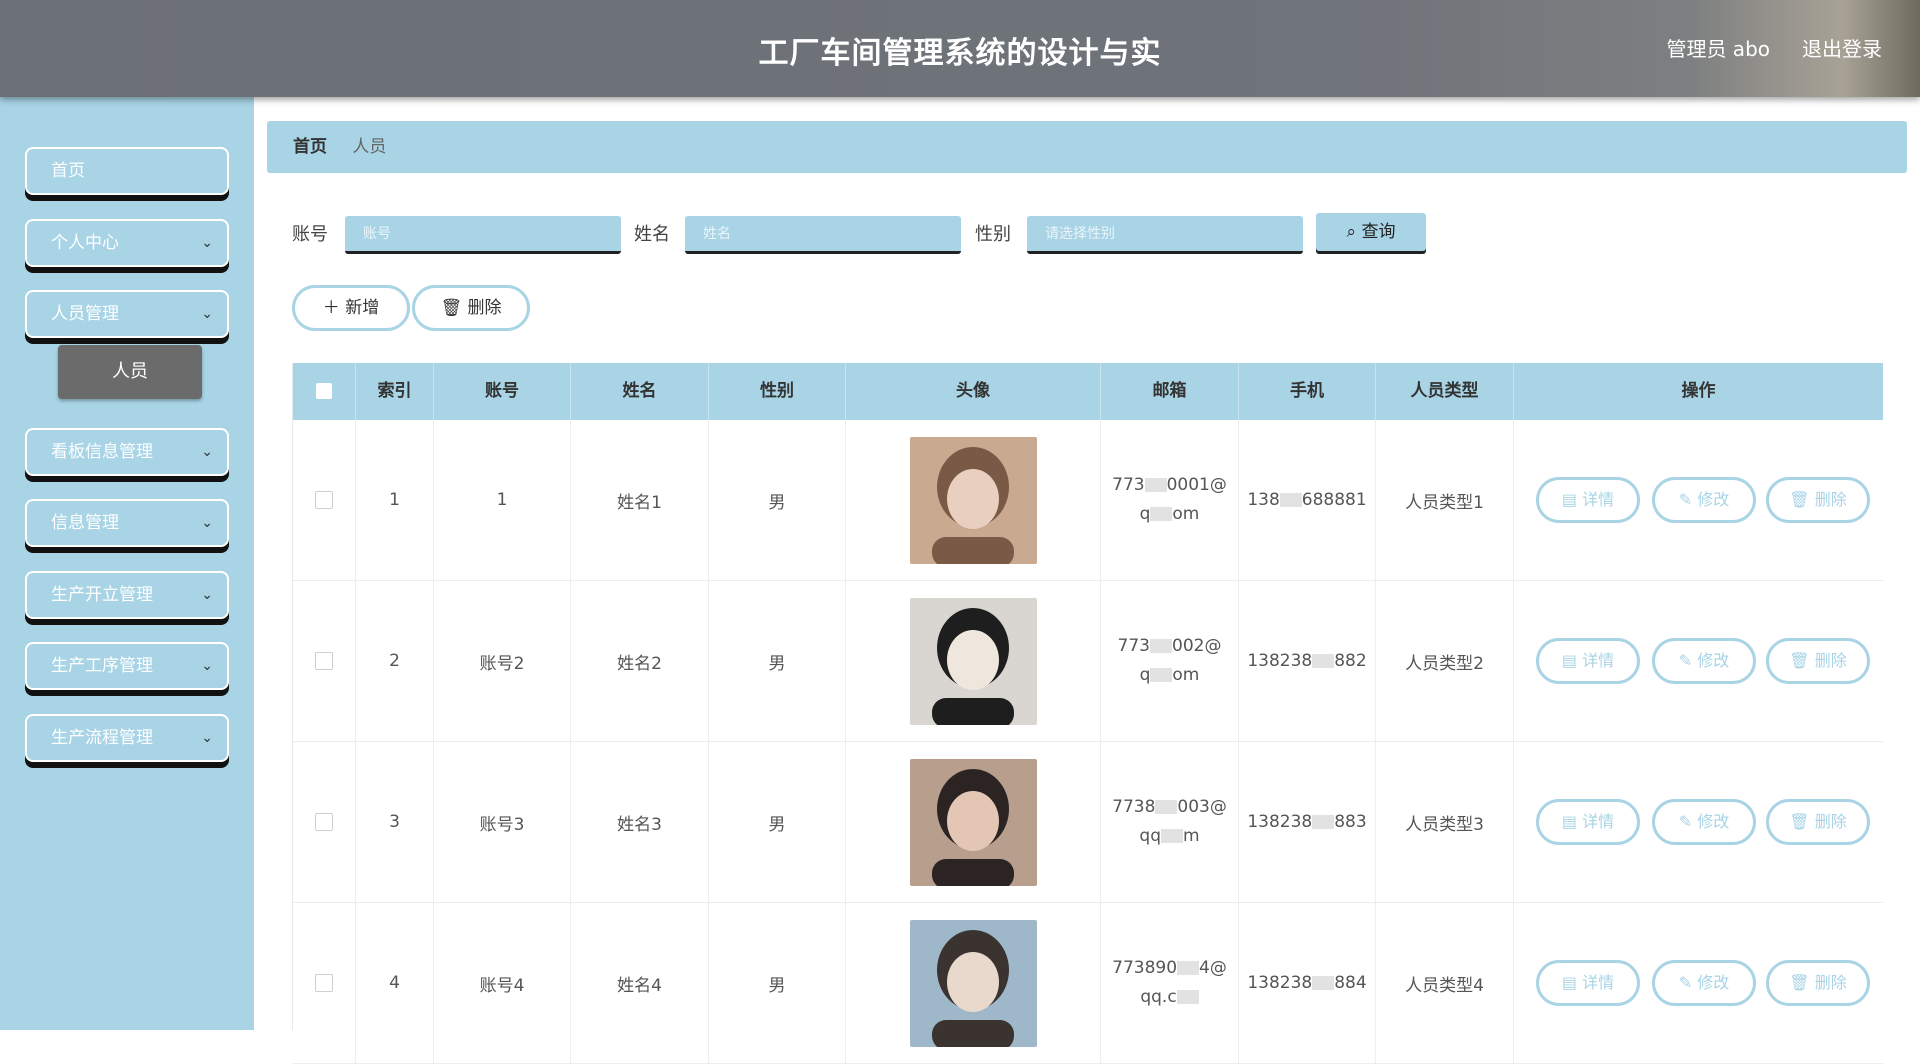 The width and height of the screenshot is (1920, 1064). Describe the element at coordinates (640, 661) in the screenshot. I see `cell-name: 姓名2` at that location.